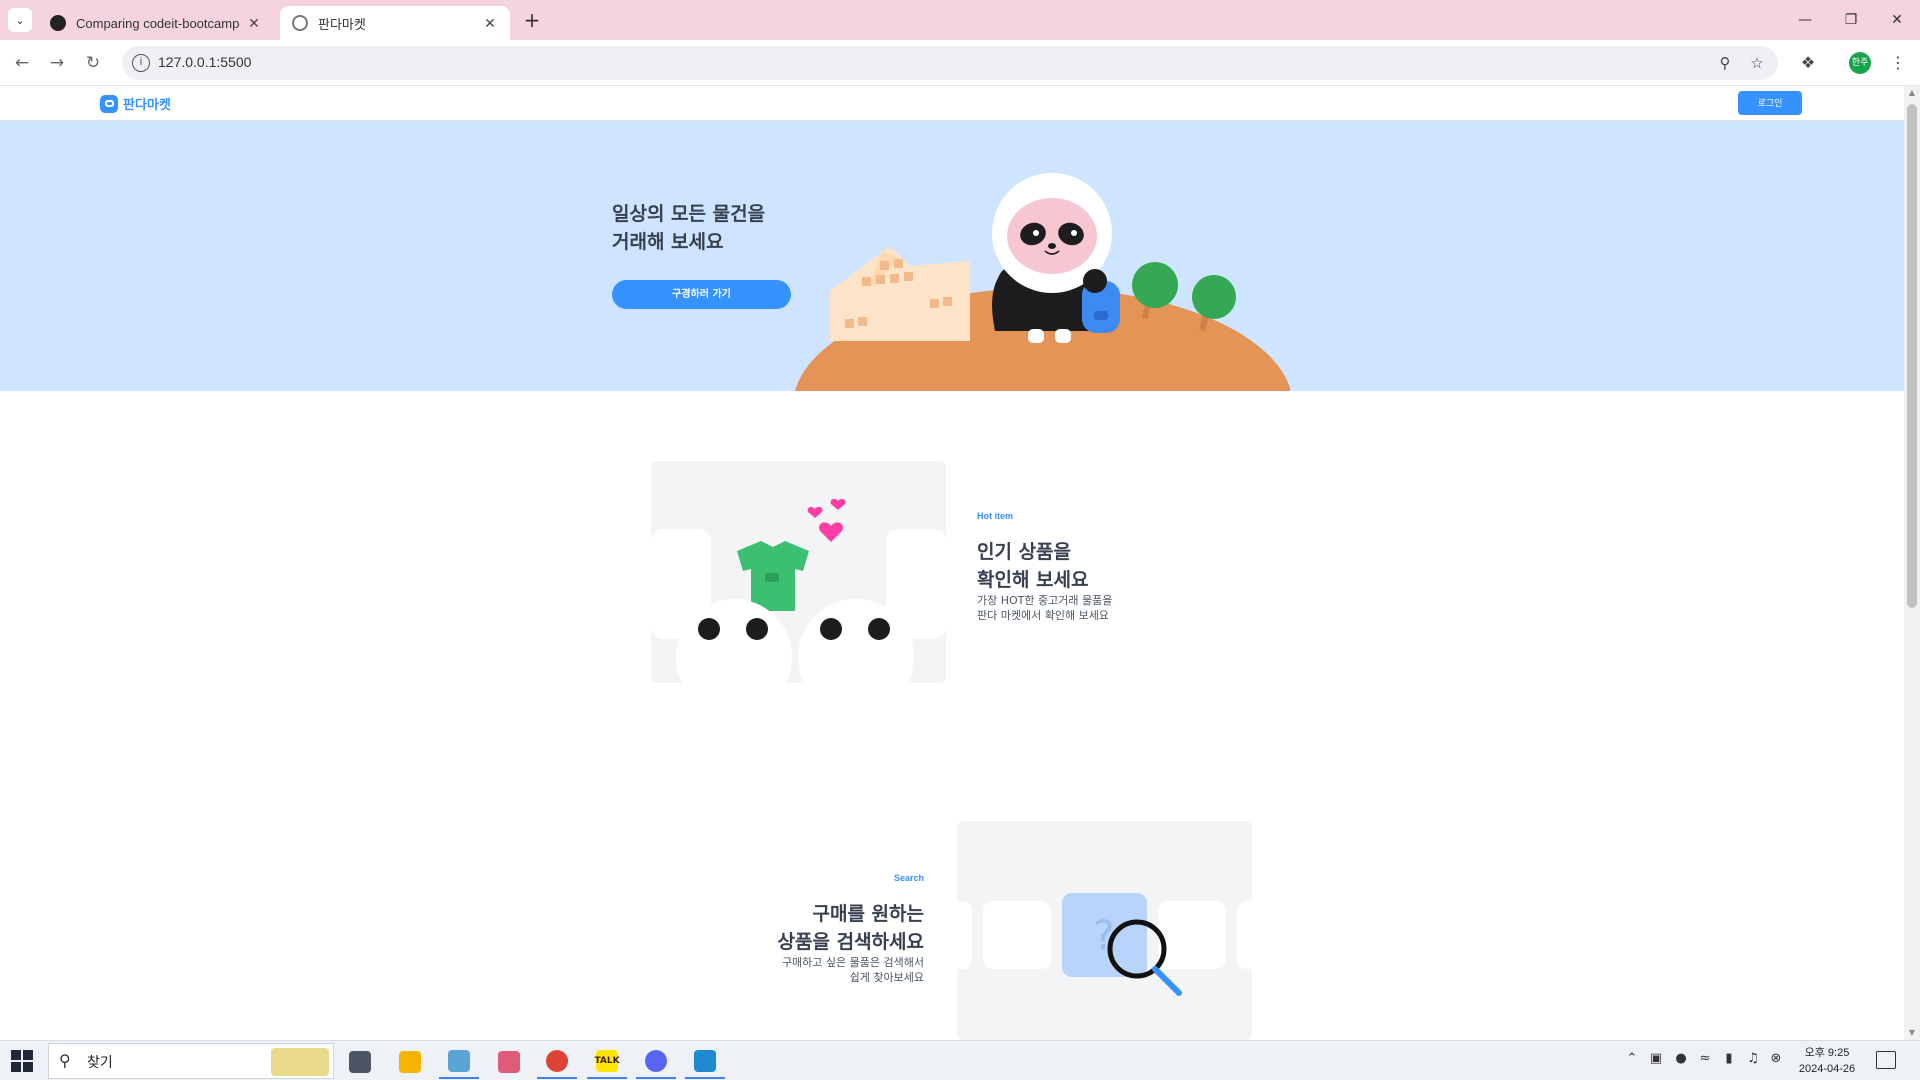 The height and width of the screenshot is (1080, 1920). Describe the element at coordinates (1827, 1069) in the screenshot. I see `clock-date: 2024-04-26` at that location.